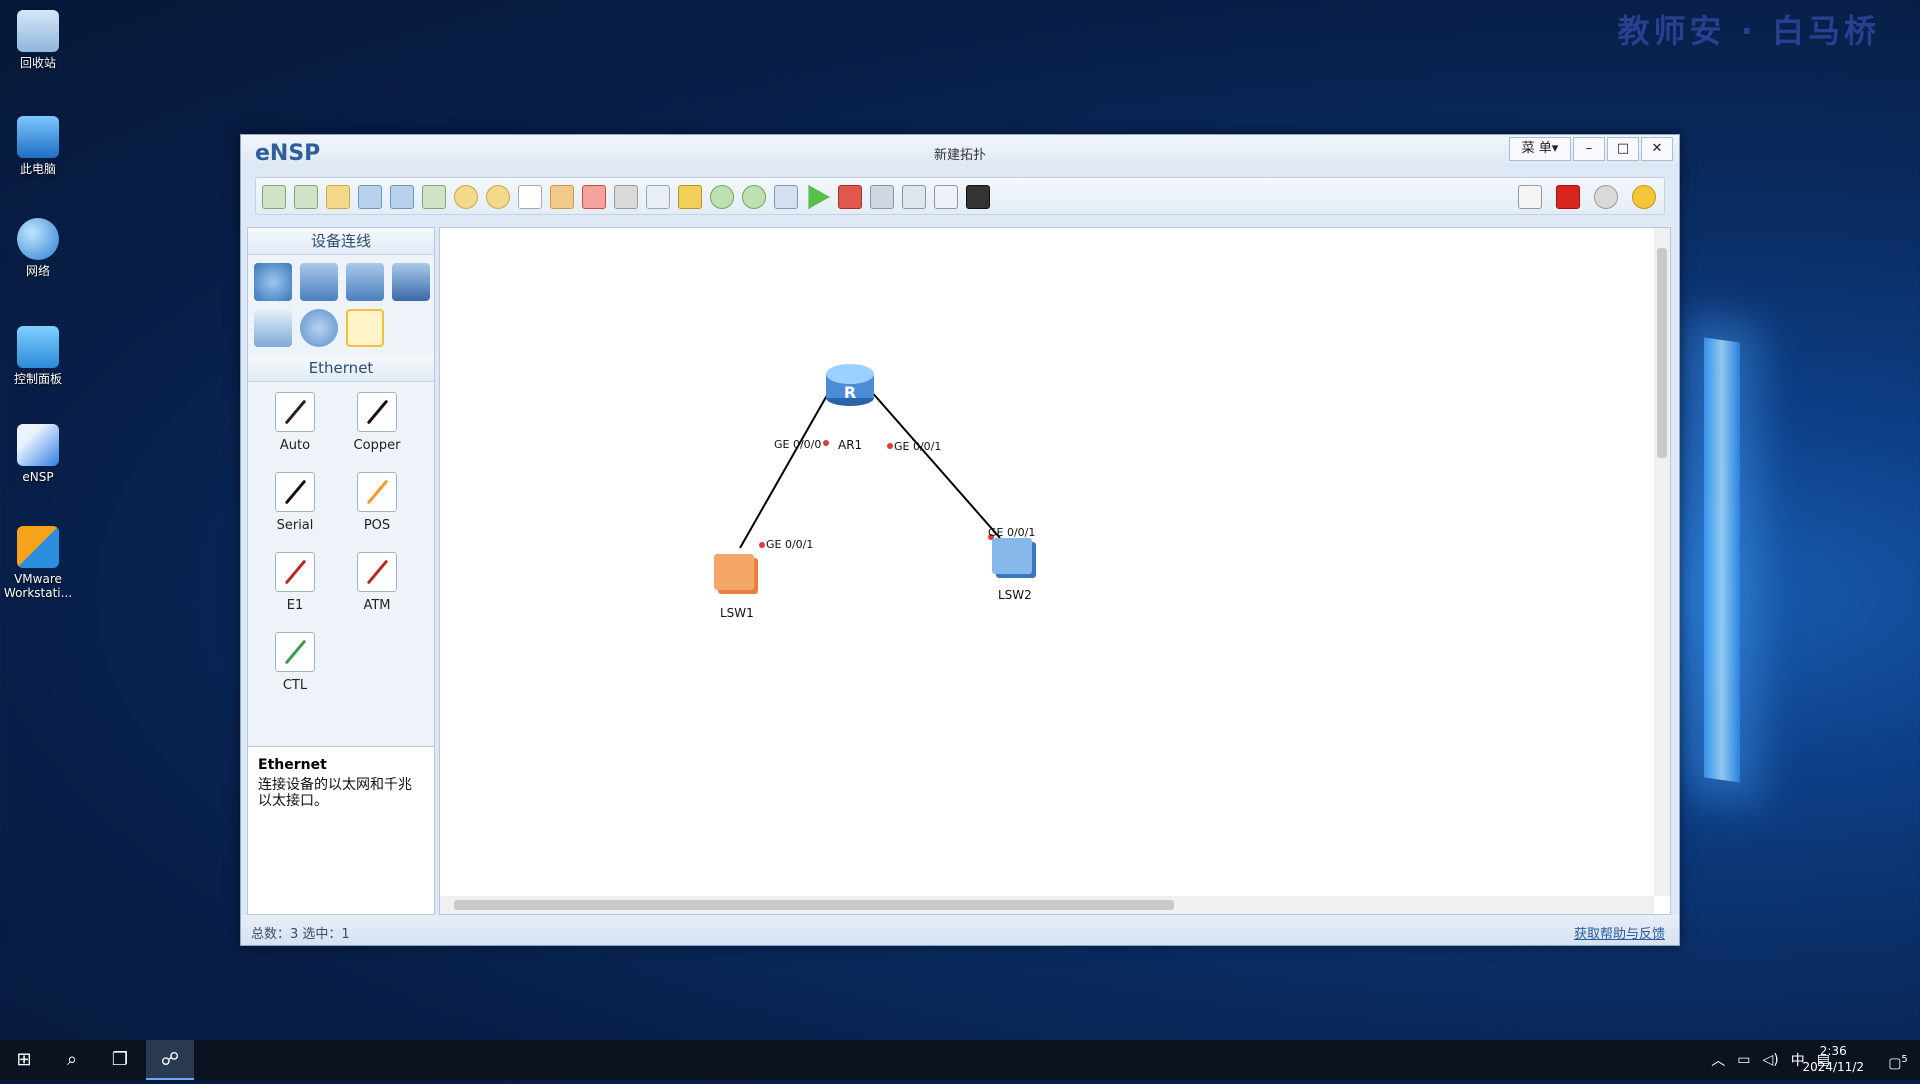  I want to click on task-view-icon: ❐, so click(120, 1059).